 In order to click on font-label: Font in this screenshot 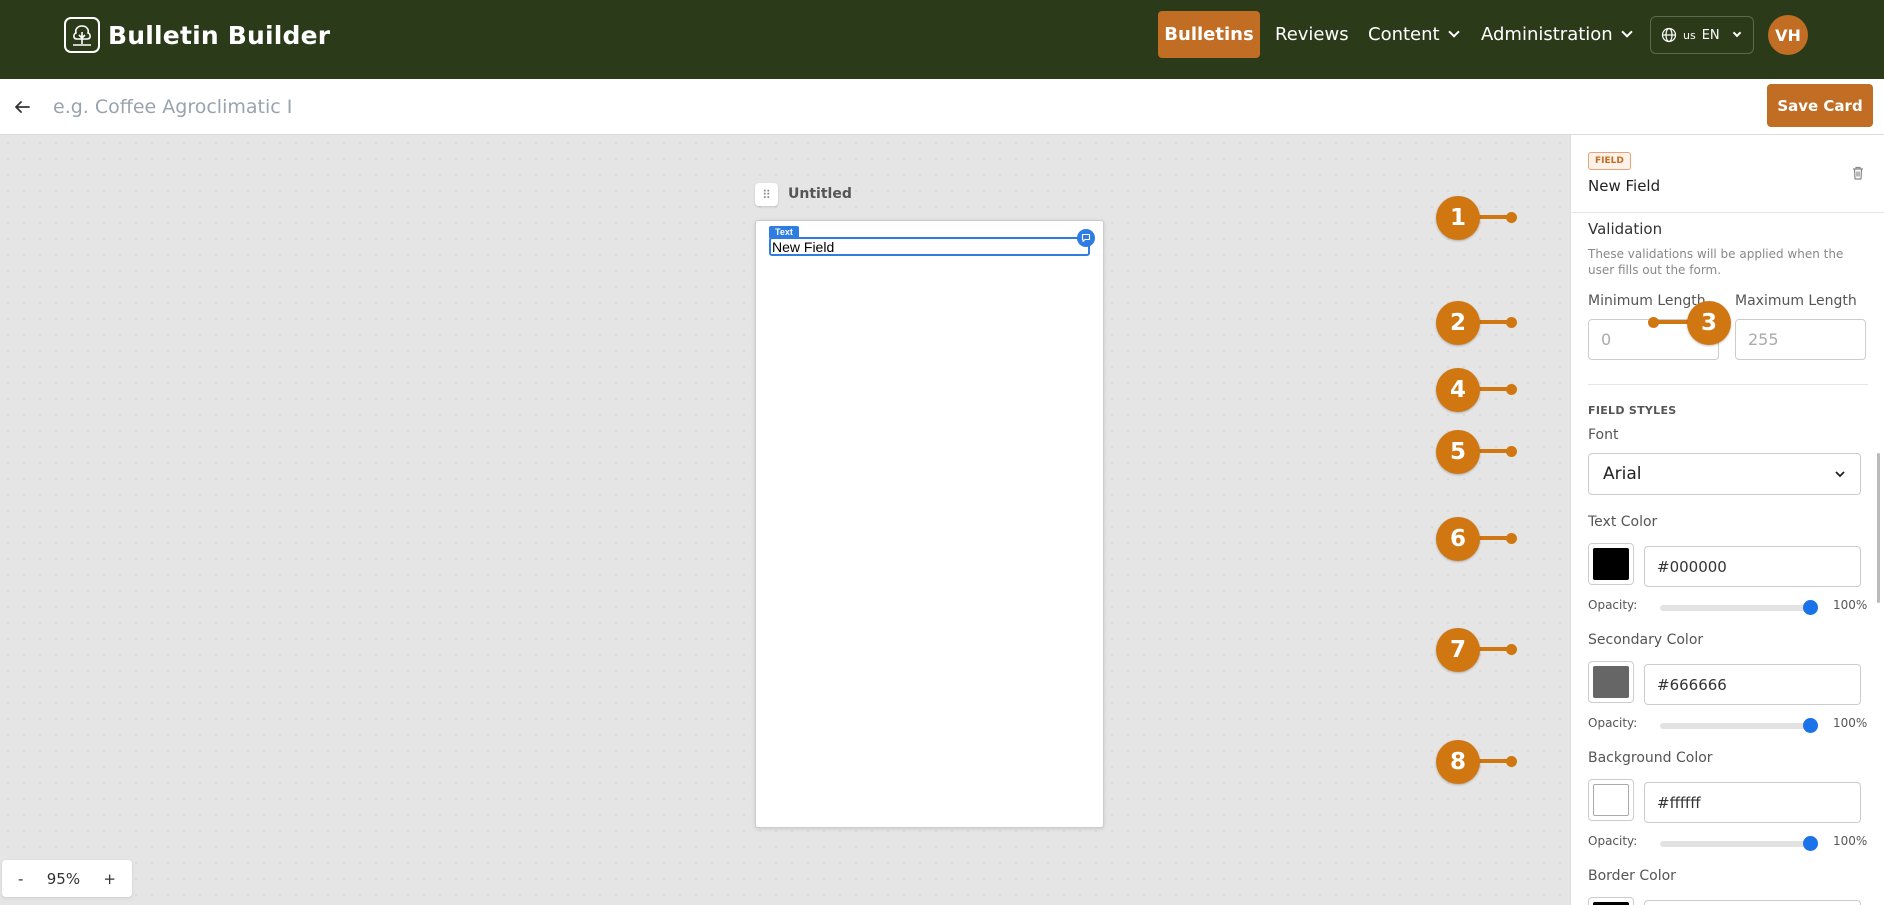, I will do `click(1603, 435)`.